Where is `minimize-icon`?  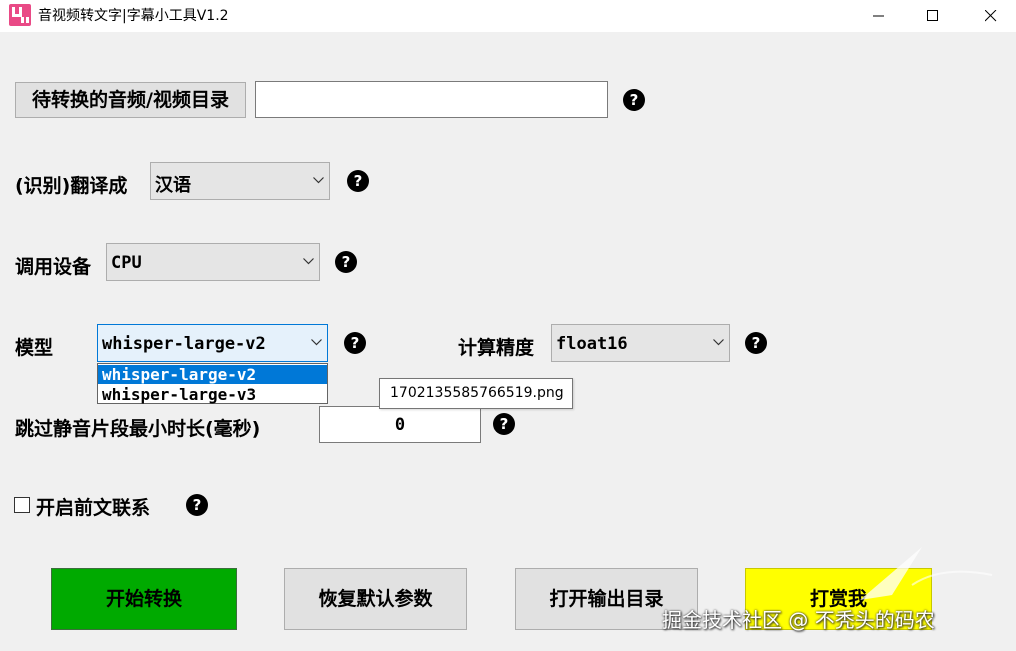 minimize-icon is located at coordinates (878, 16).